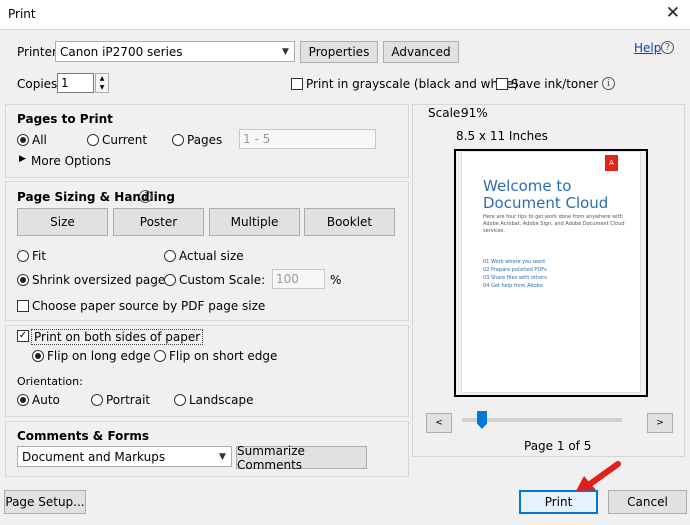  Describe the element at coordinates (514, 262) in the screenshot. I see `list-item: 01 Work where you want` at that location.